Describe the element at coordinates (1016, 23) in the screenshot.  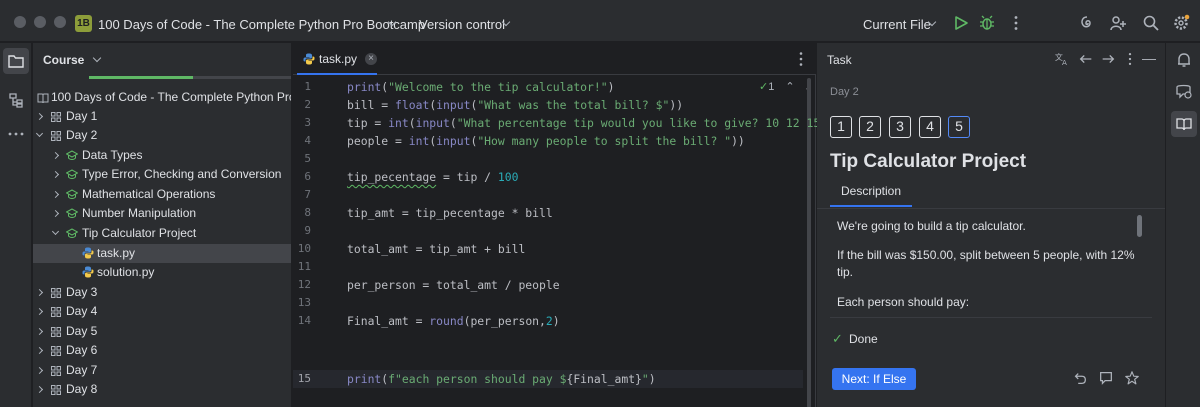
I see `more-actions-icon` at that location.